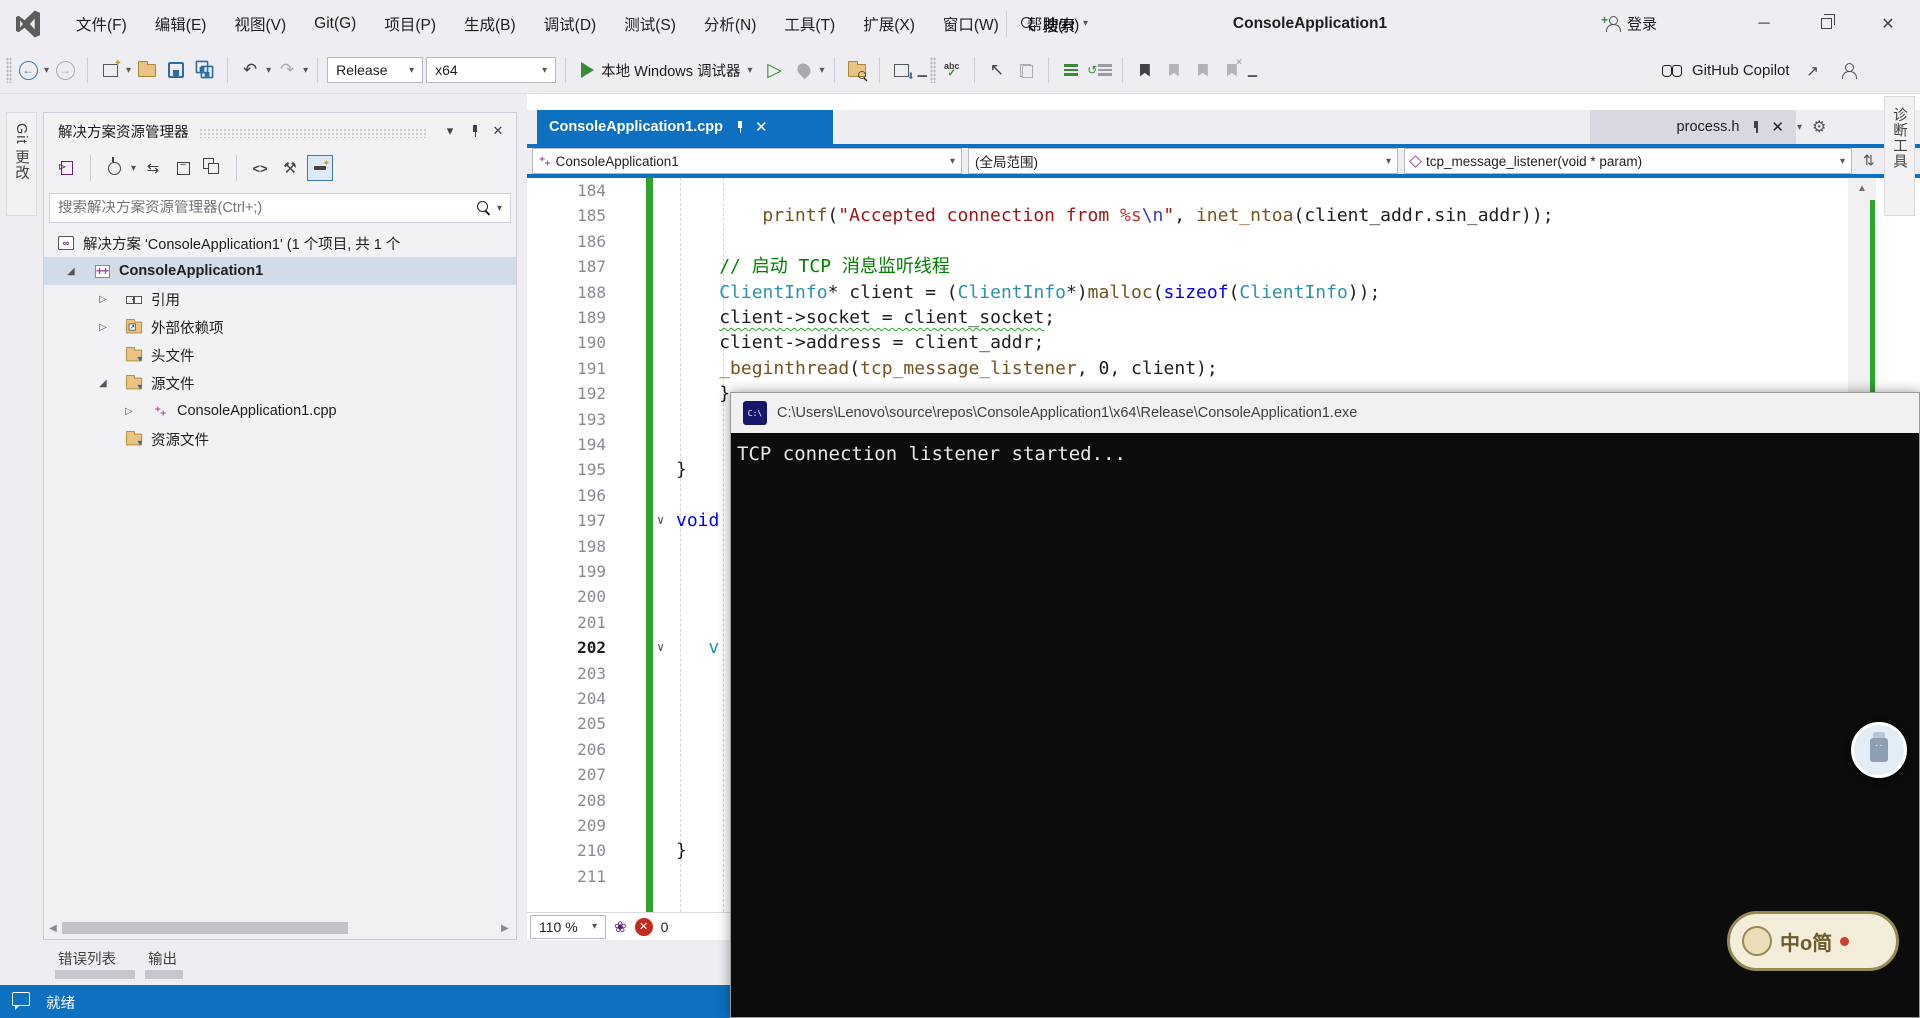  I want to click on platform-dropdown: x64 ▾, so click(491, 70).